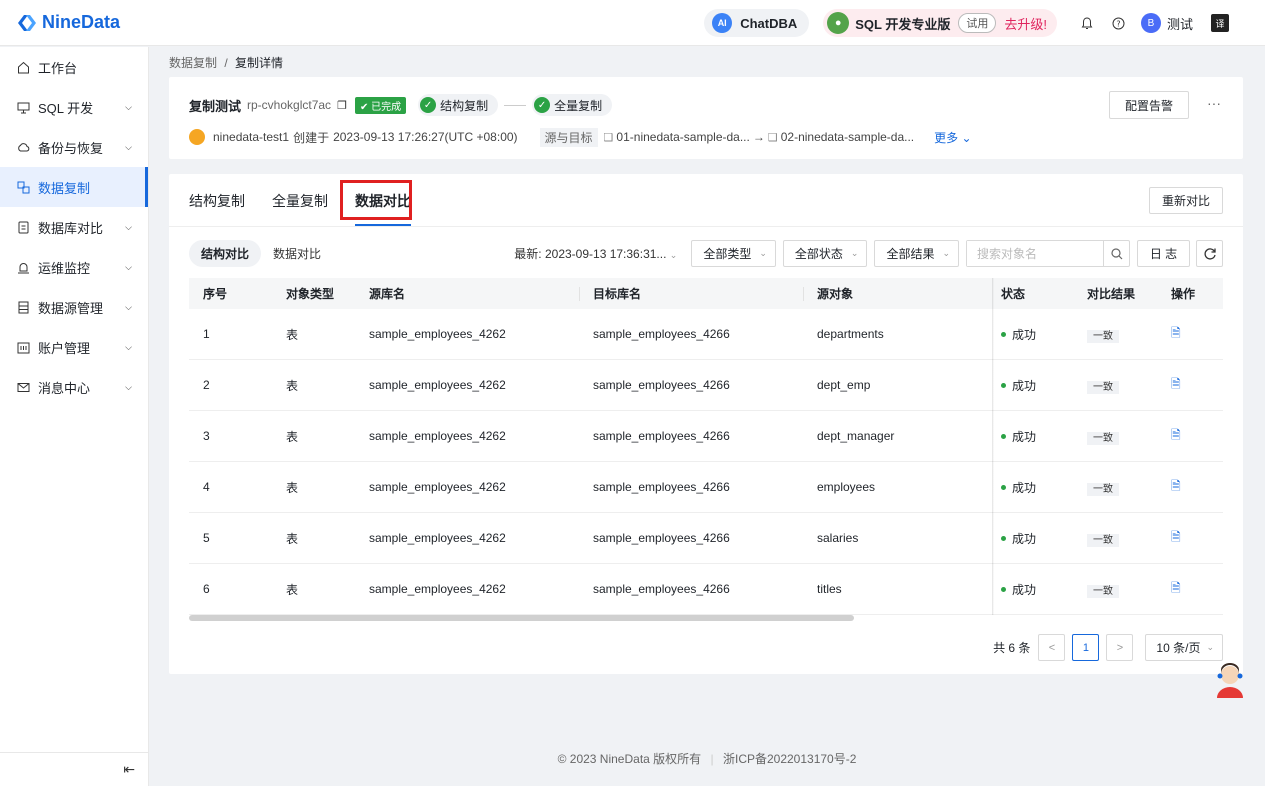 The image size is (1265, 786). I want to click on sql-pro-banner: ● SQL 开发专业版 试用 去升级!, so click(940, 23).